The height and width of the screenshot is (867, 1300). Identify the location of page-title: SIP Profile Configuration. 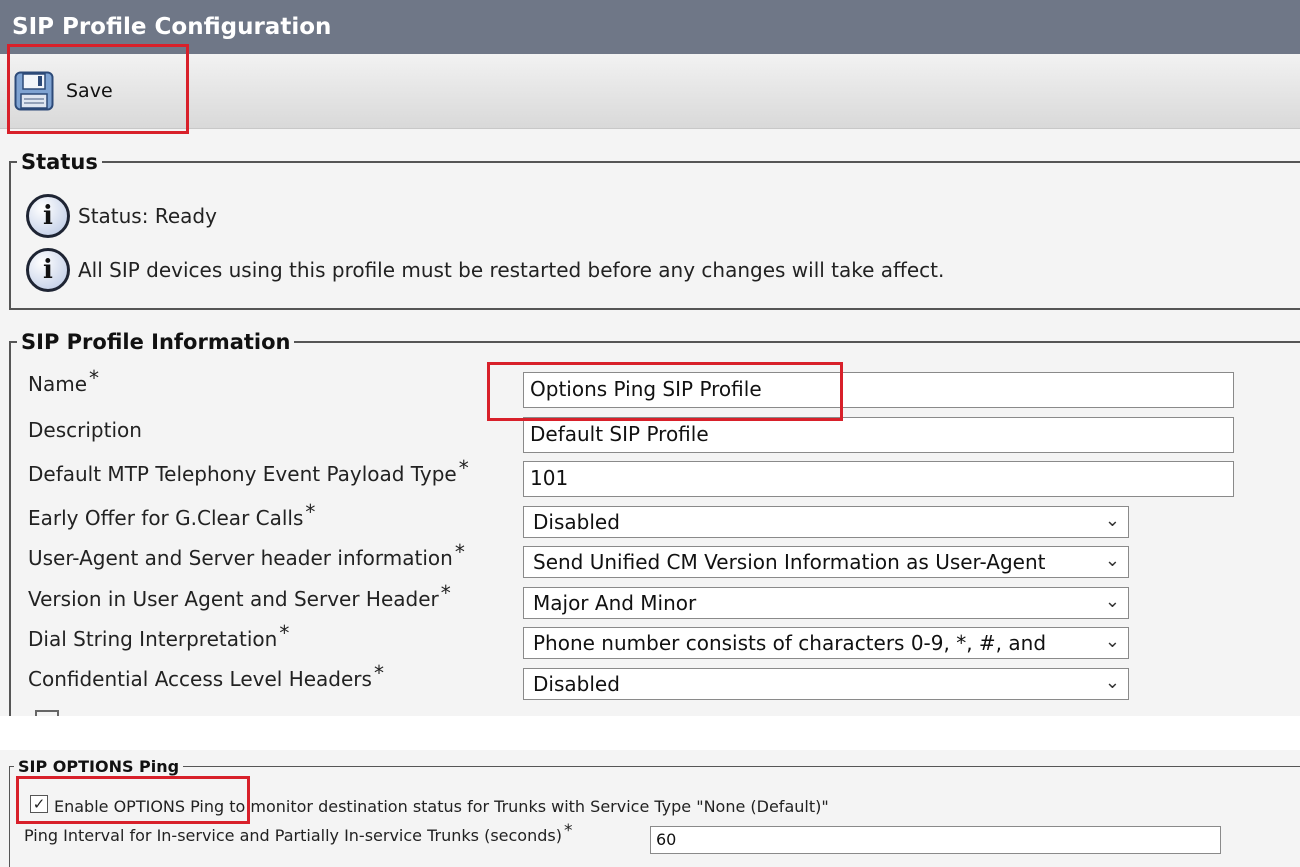
(650, 27).